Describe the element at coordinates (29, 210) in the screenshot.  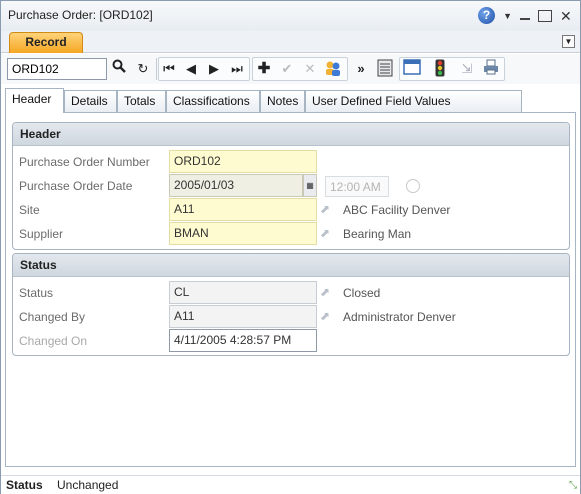
I see `site-label: Site` at that location.